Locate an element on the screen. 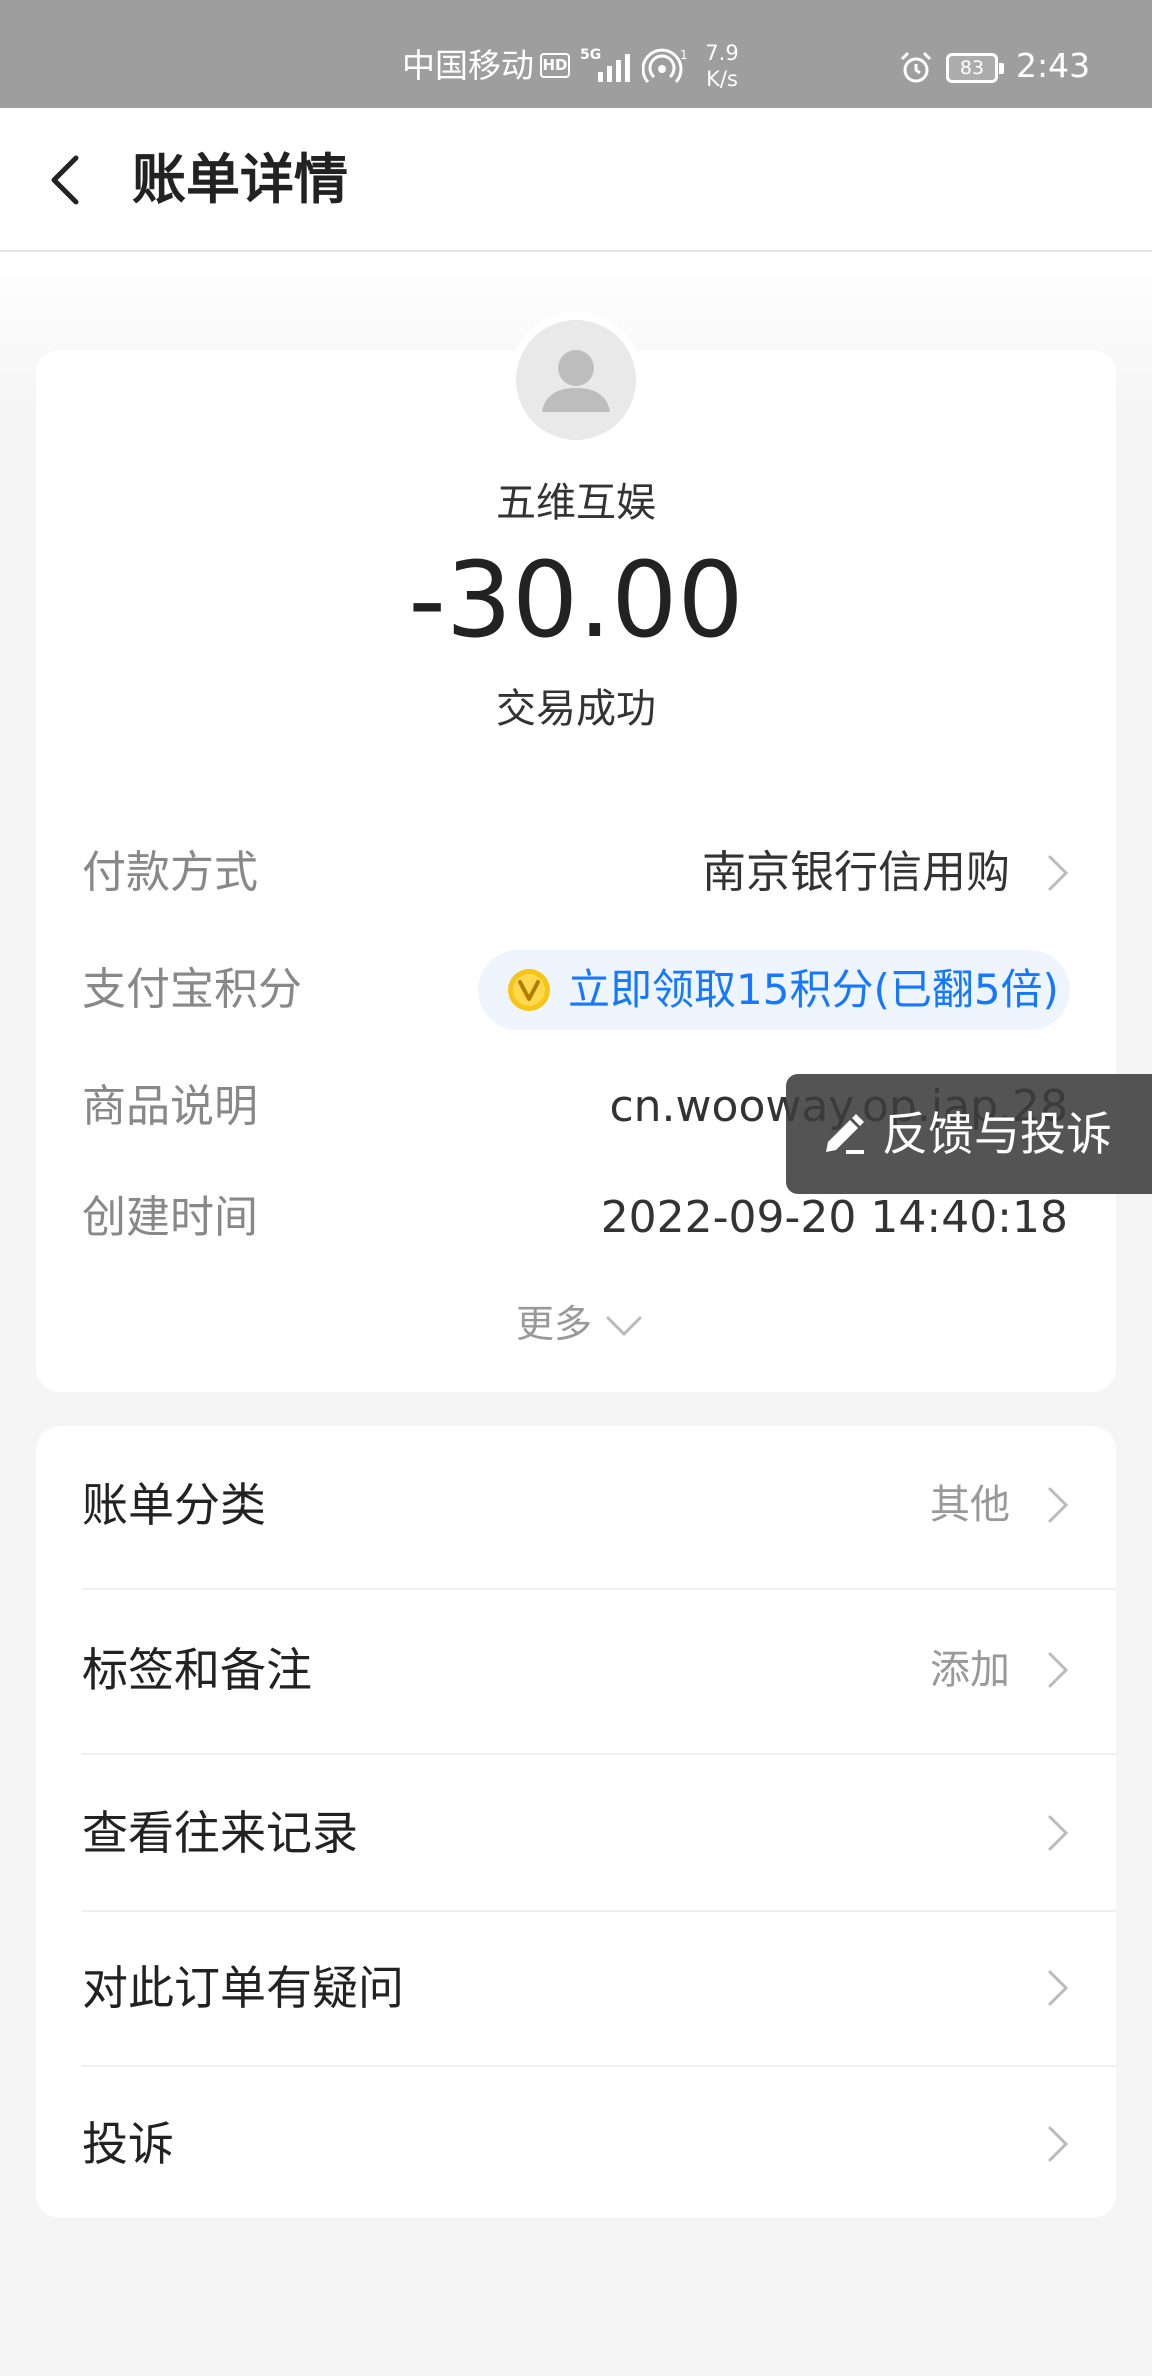  action-label: 标签和备注 is located at coordinates (197, 1670).